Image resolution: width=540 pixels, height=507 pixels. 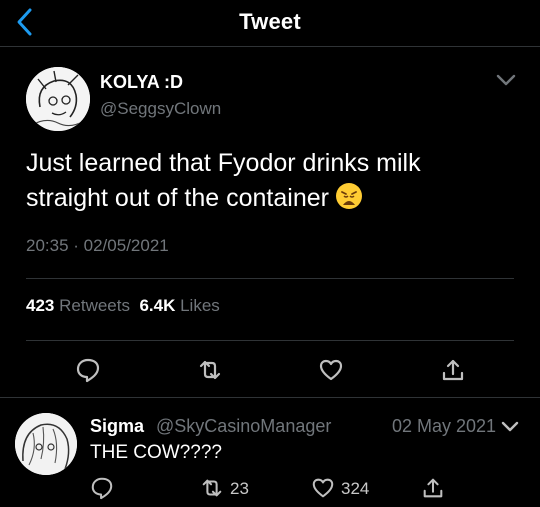 What do you see at coordinates (157, 305) in the screenshot?
I see `like-count: 6.4K` at bounding box center [157, 305].